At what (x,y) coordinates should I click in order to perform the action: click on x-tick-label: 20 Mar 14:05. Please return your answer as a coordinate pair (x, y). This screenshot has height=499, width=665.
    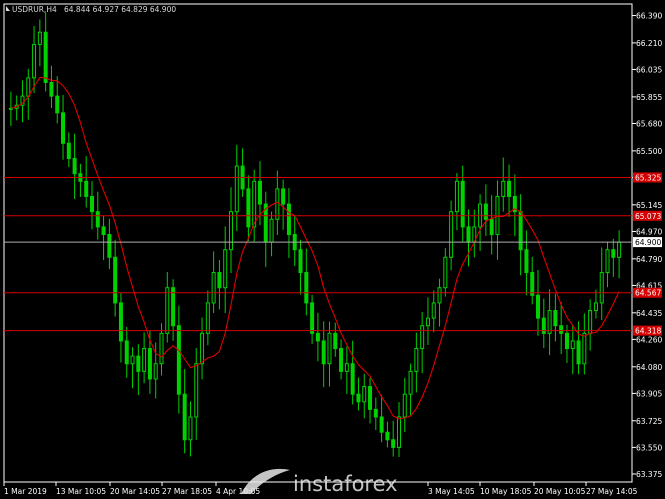
    Looking at the image, I should click on (135, 491).